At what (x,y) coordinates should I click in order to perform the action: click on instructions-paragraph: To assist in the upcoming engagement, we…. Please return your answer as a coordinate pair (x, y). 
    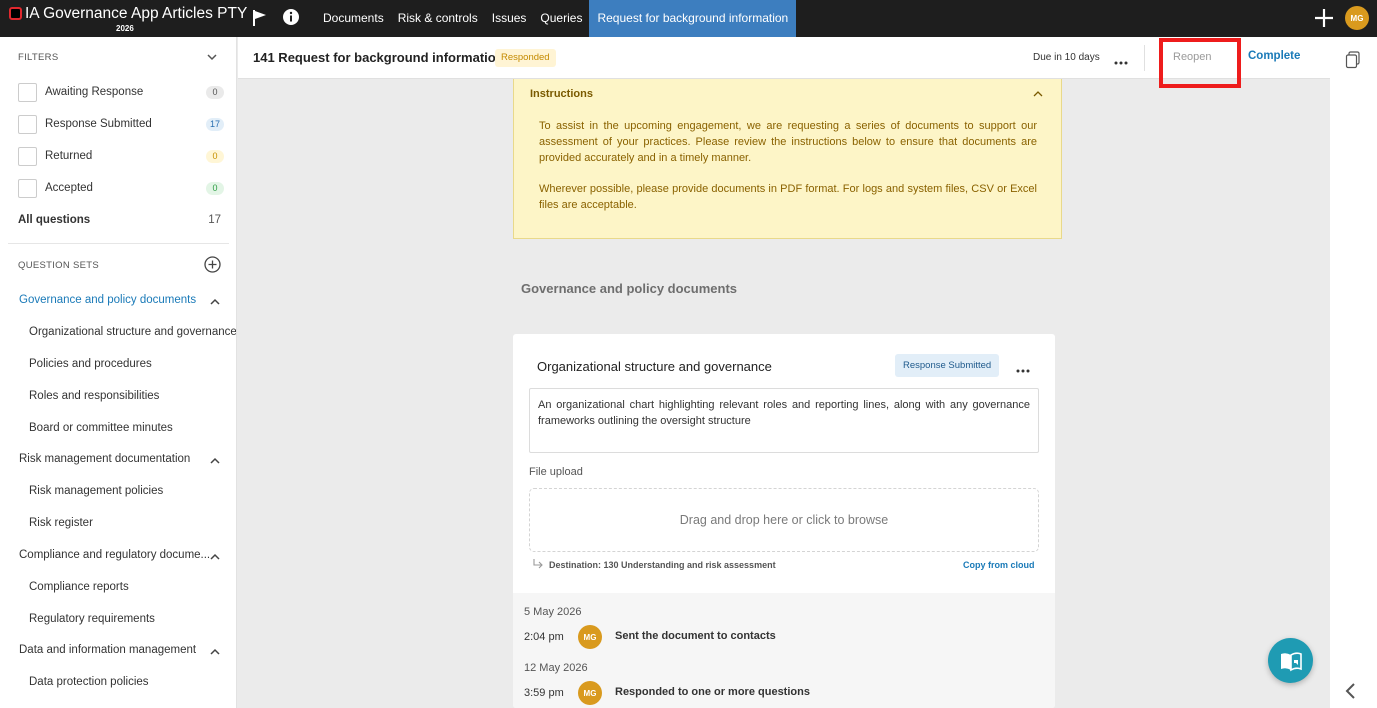
    Looking at the image, I should click on (788, 142).